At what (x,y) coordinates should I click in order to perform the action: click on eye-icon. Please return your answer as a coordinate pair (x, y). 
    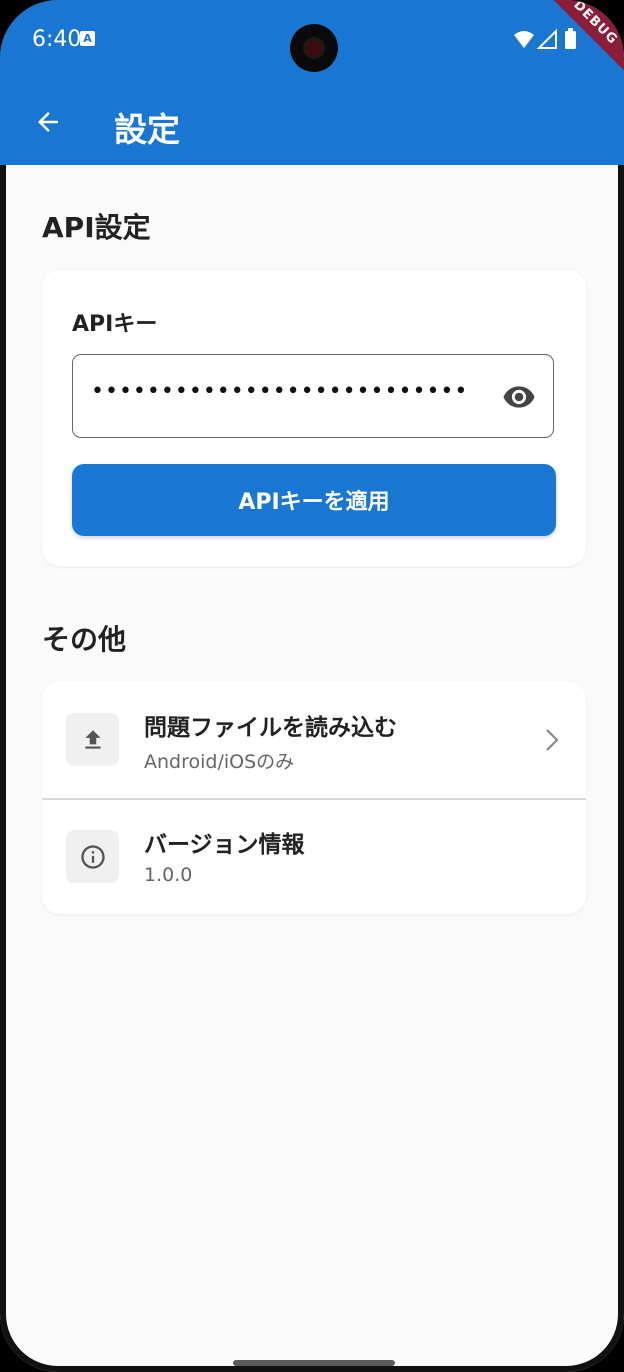
    Looking at the image, I should click on (519, 397).